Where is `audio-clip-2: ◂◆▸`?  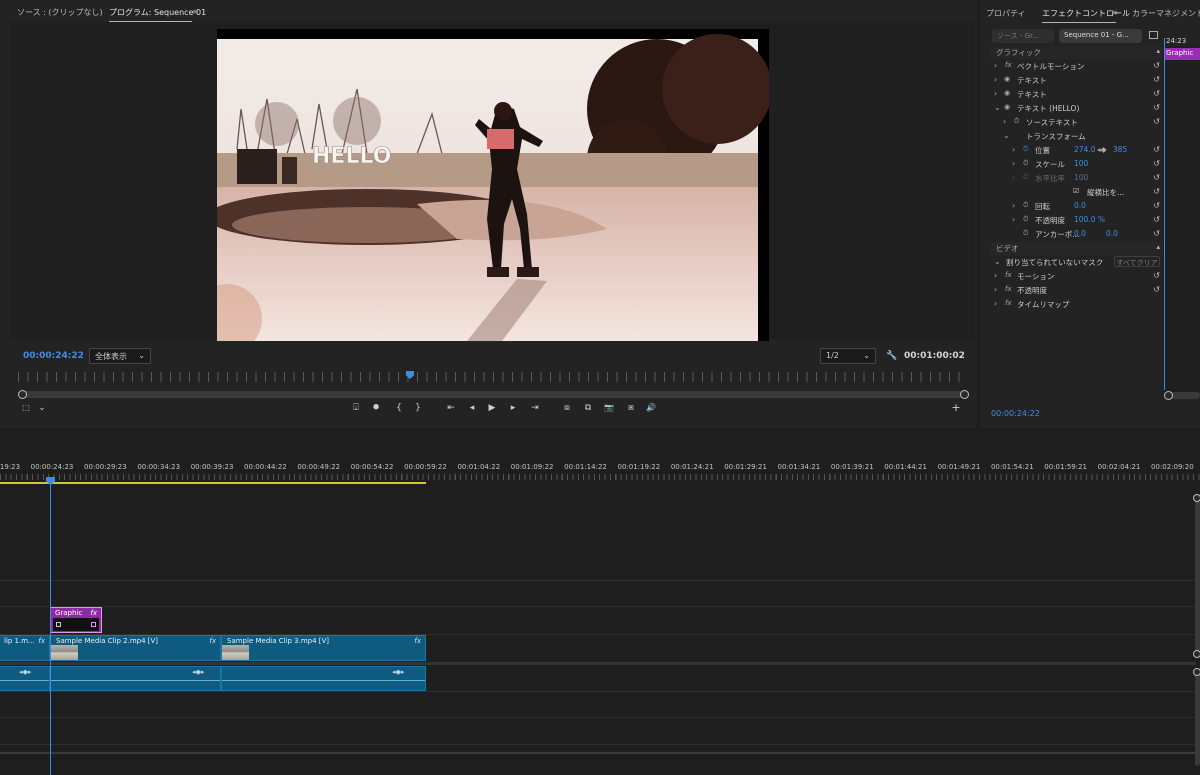
audio-clip-2: ◂◆▸ is located at coordinates (135, 678).